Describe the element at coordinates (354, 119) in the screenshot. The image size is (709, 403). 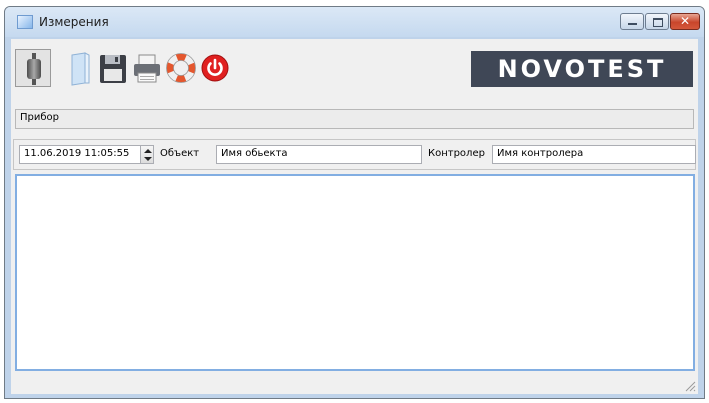
I see `device-panel: Прибор` at that location.